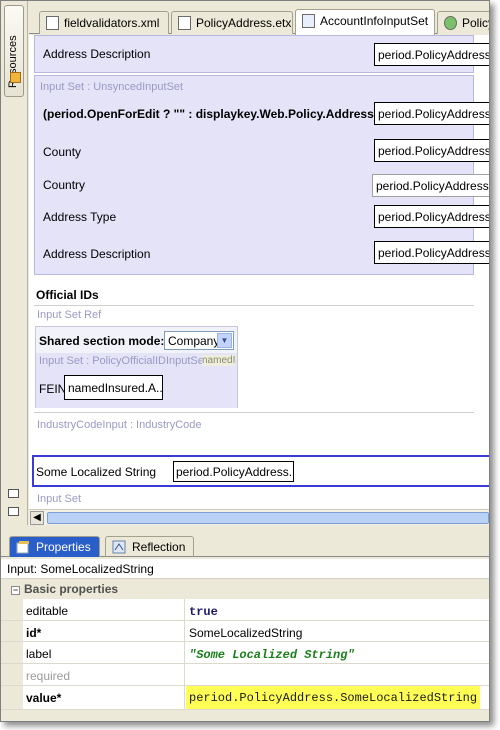 The width and height of the screenshot is (500, 730). What do you see at coordinates (184, 23) in the screenshot?
I see `etx-file-icon` at bounding box center [184, 23].